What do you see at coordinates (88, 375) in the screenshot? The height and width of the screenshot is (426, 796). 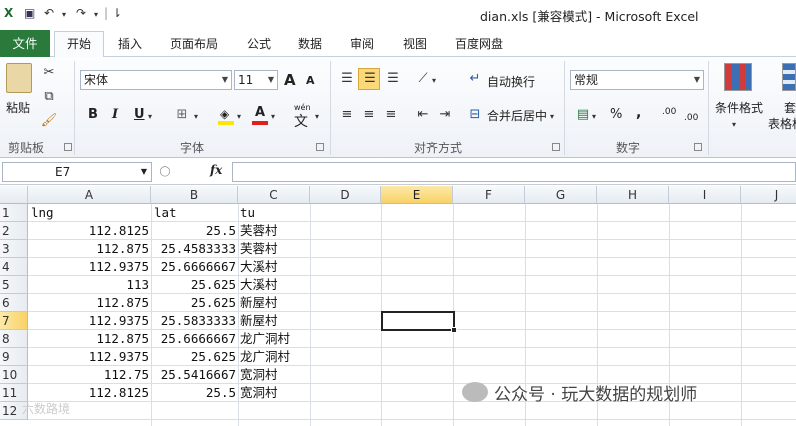 I see `cell-a10: 112.75` at bounding box center [88, 375].